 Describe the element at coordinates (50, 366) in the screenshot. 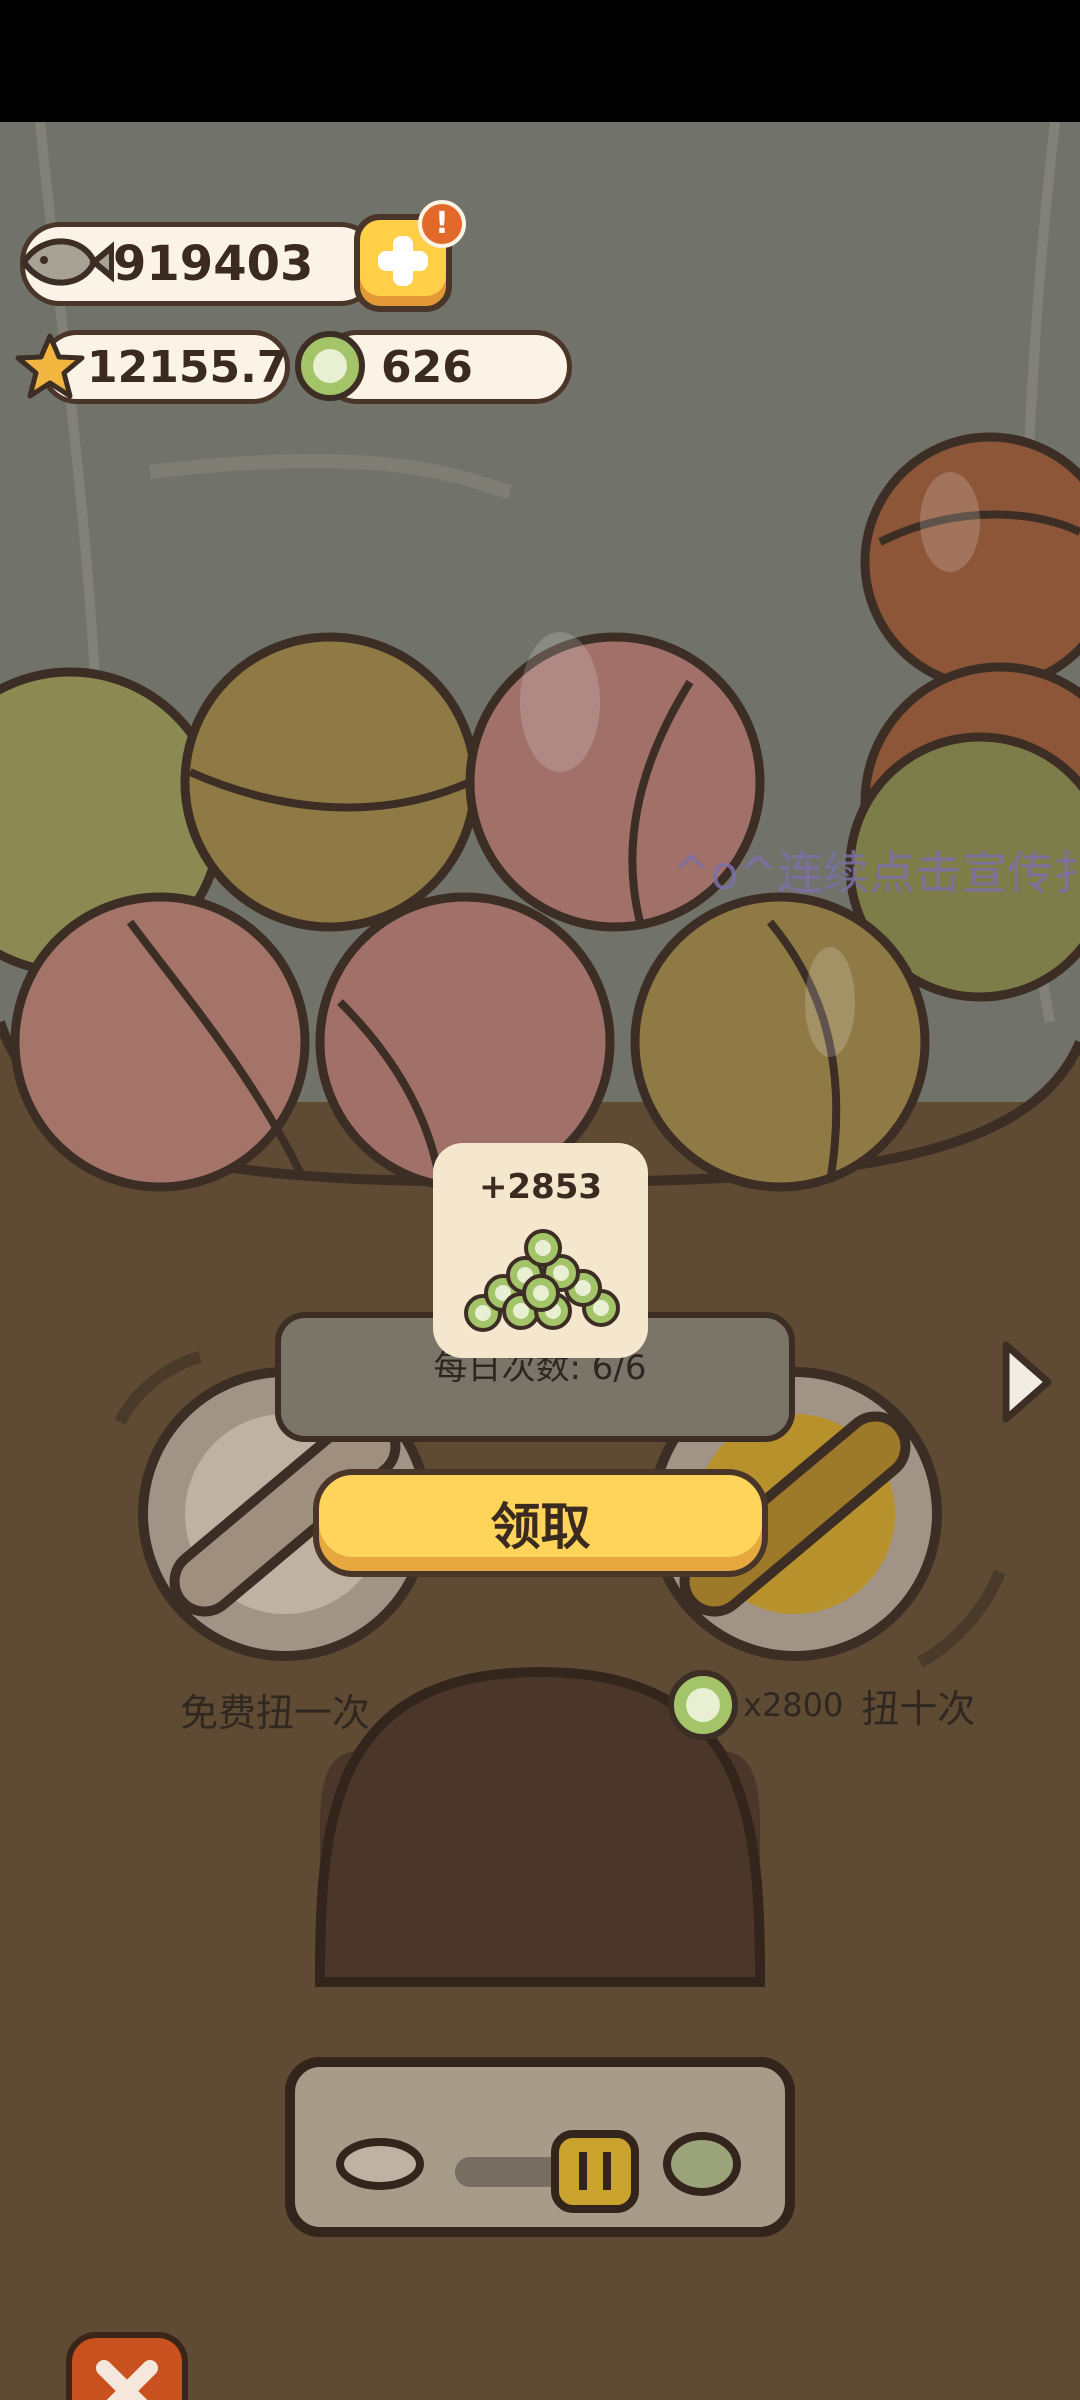

I see `star-icon` at that location.